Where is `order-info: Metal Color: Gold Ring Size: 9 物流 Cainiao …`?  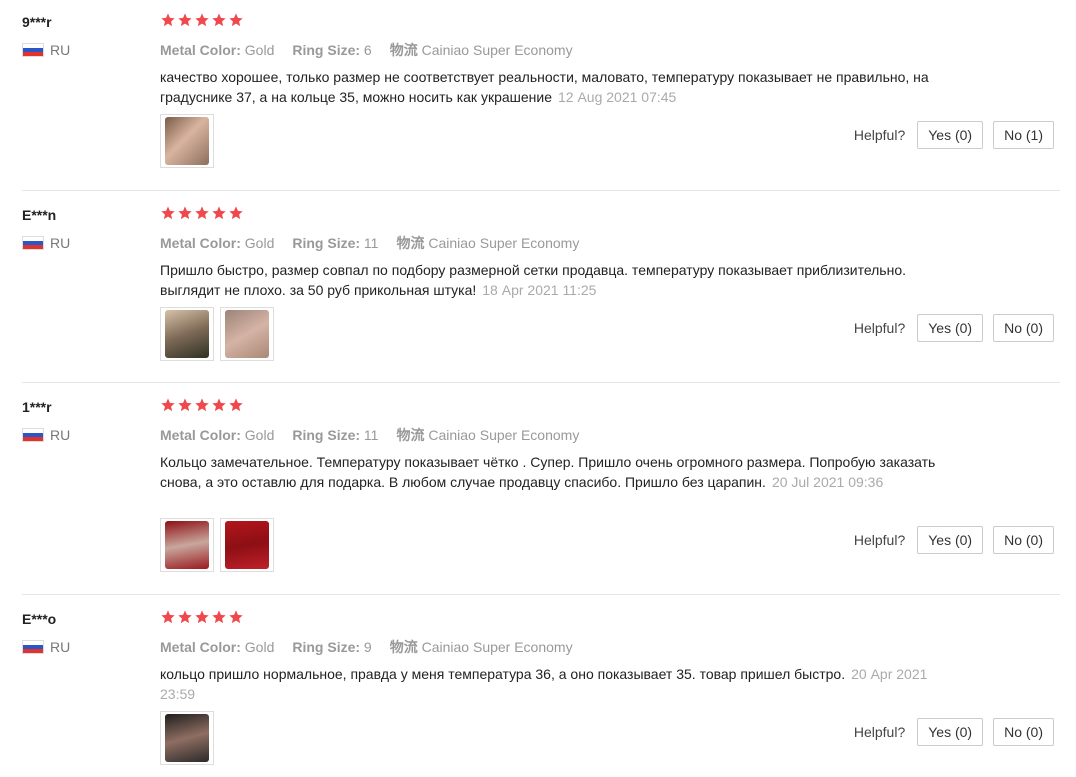 order-info: Metal Color: Gold Ring Size: 9 物流 Cainiao … is located at coordinates (366, 647).